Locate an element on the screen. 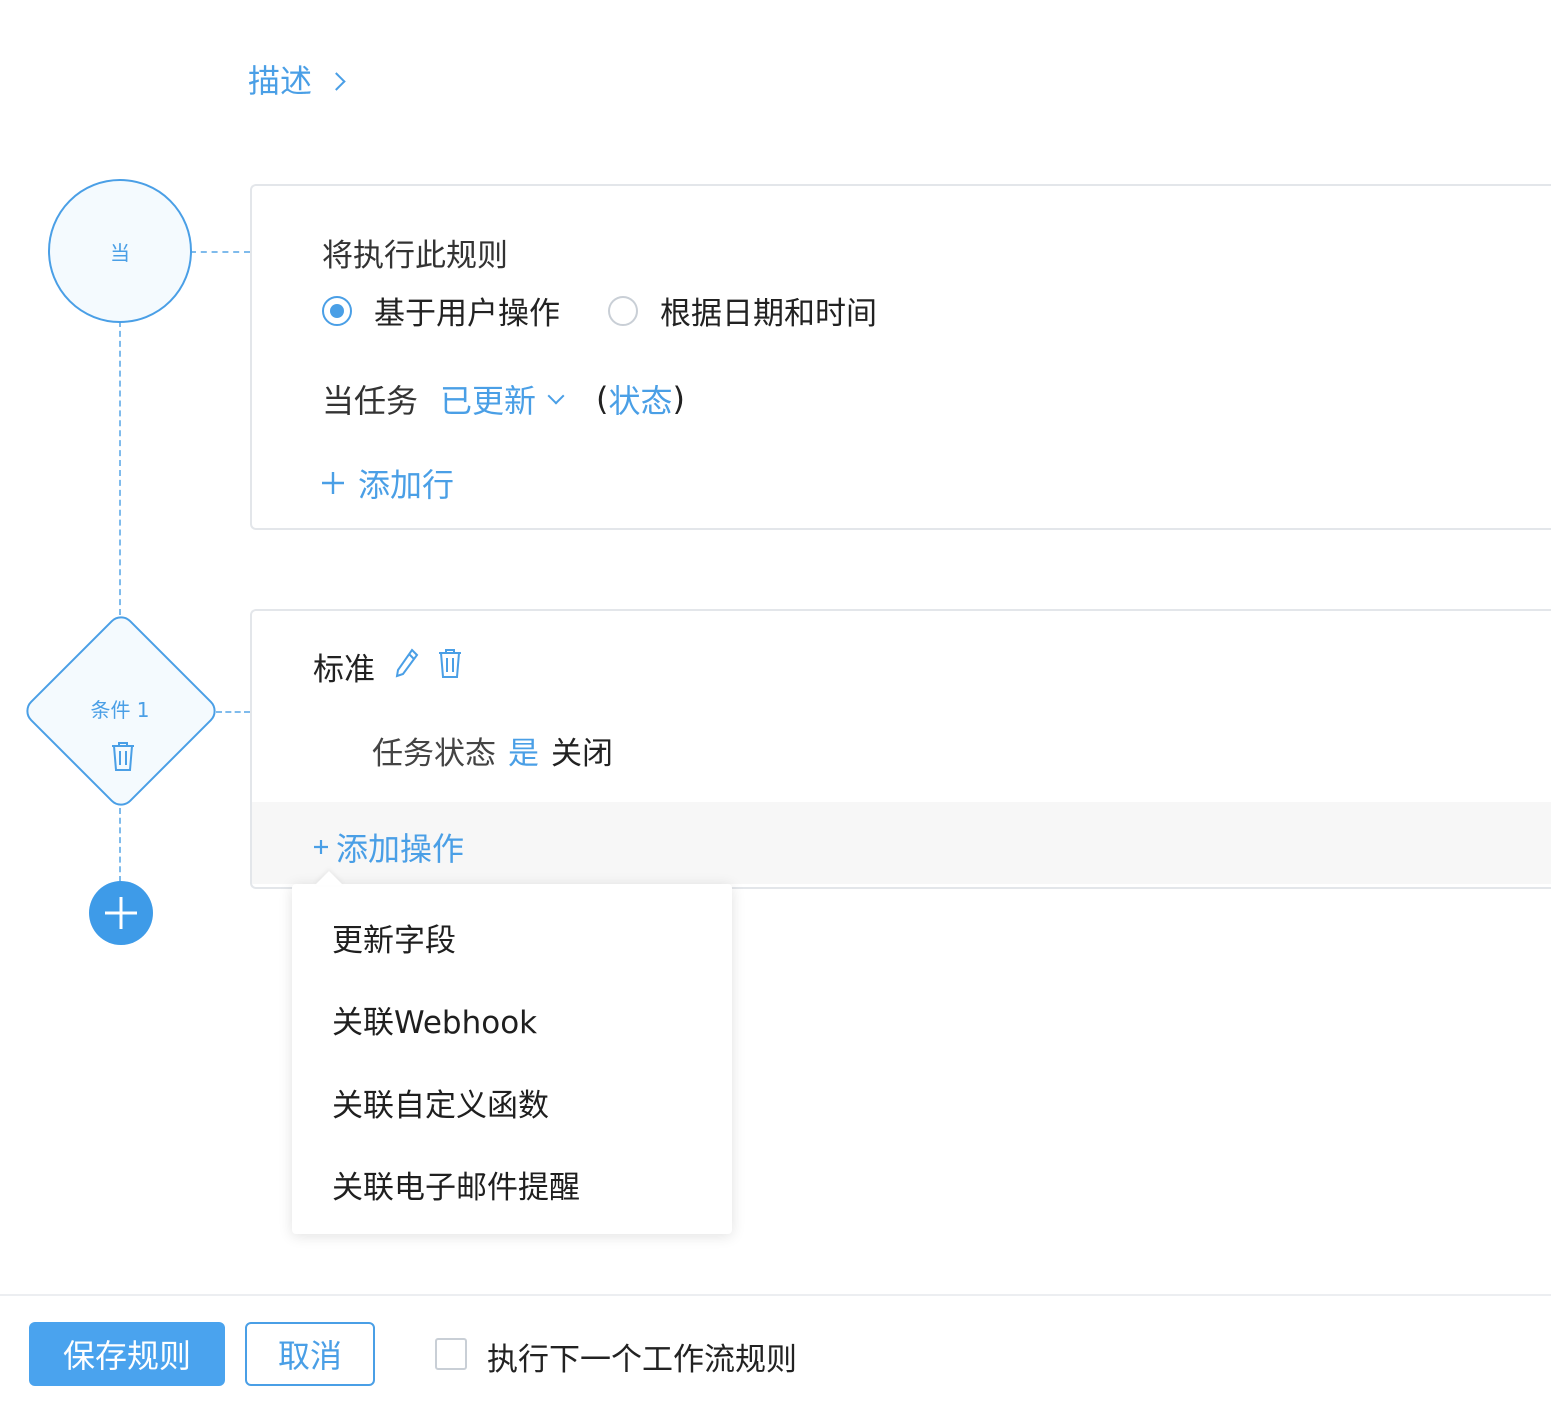 The image size is (1551, 1408). radio-label: 根据日期和时间 is located at coordinates (768, 314).